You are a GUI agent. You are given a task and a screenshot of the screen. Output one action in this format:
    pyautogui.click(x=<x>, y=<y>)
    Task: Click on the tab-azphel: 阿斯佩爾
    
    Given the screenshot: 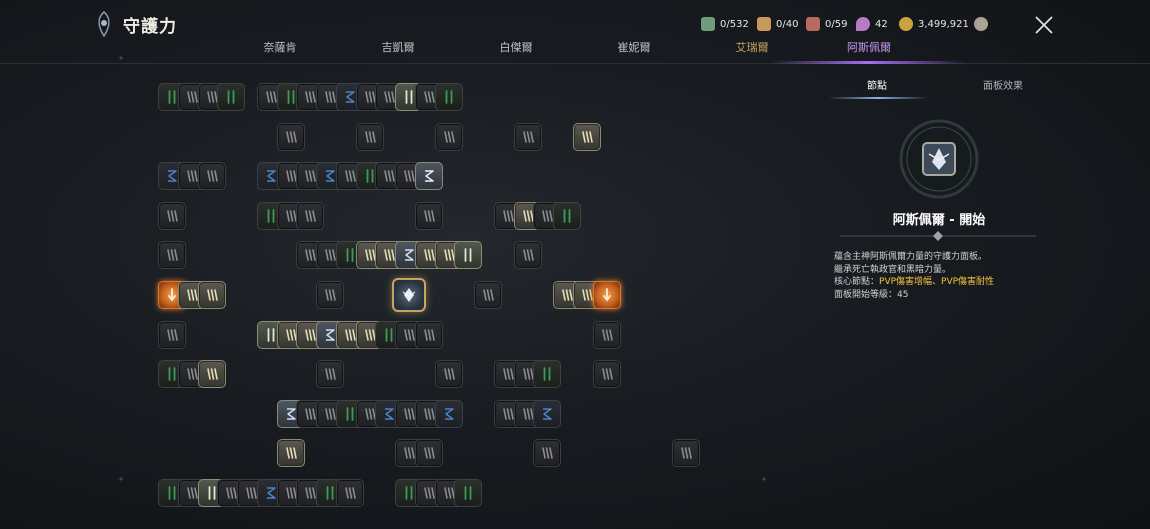 What is the action you would take?
    pyautogui.click(x=869, y=48)
    